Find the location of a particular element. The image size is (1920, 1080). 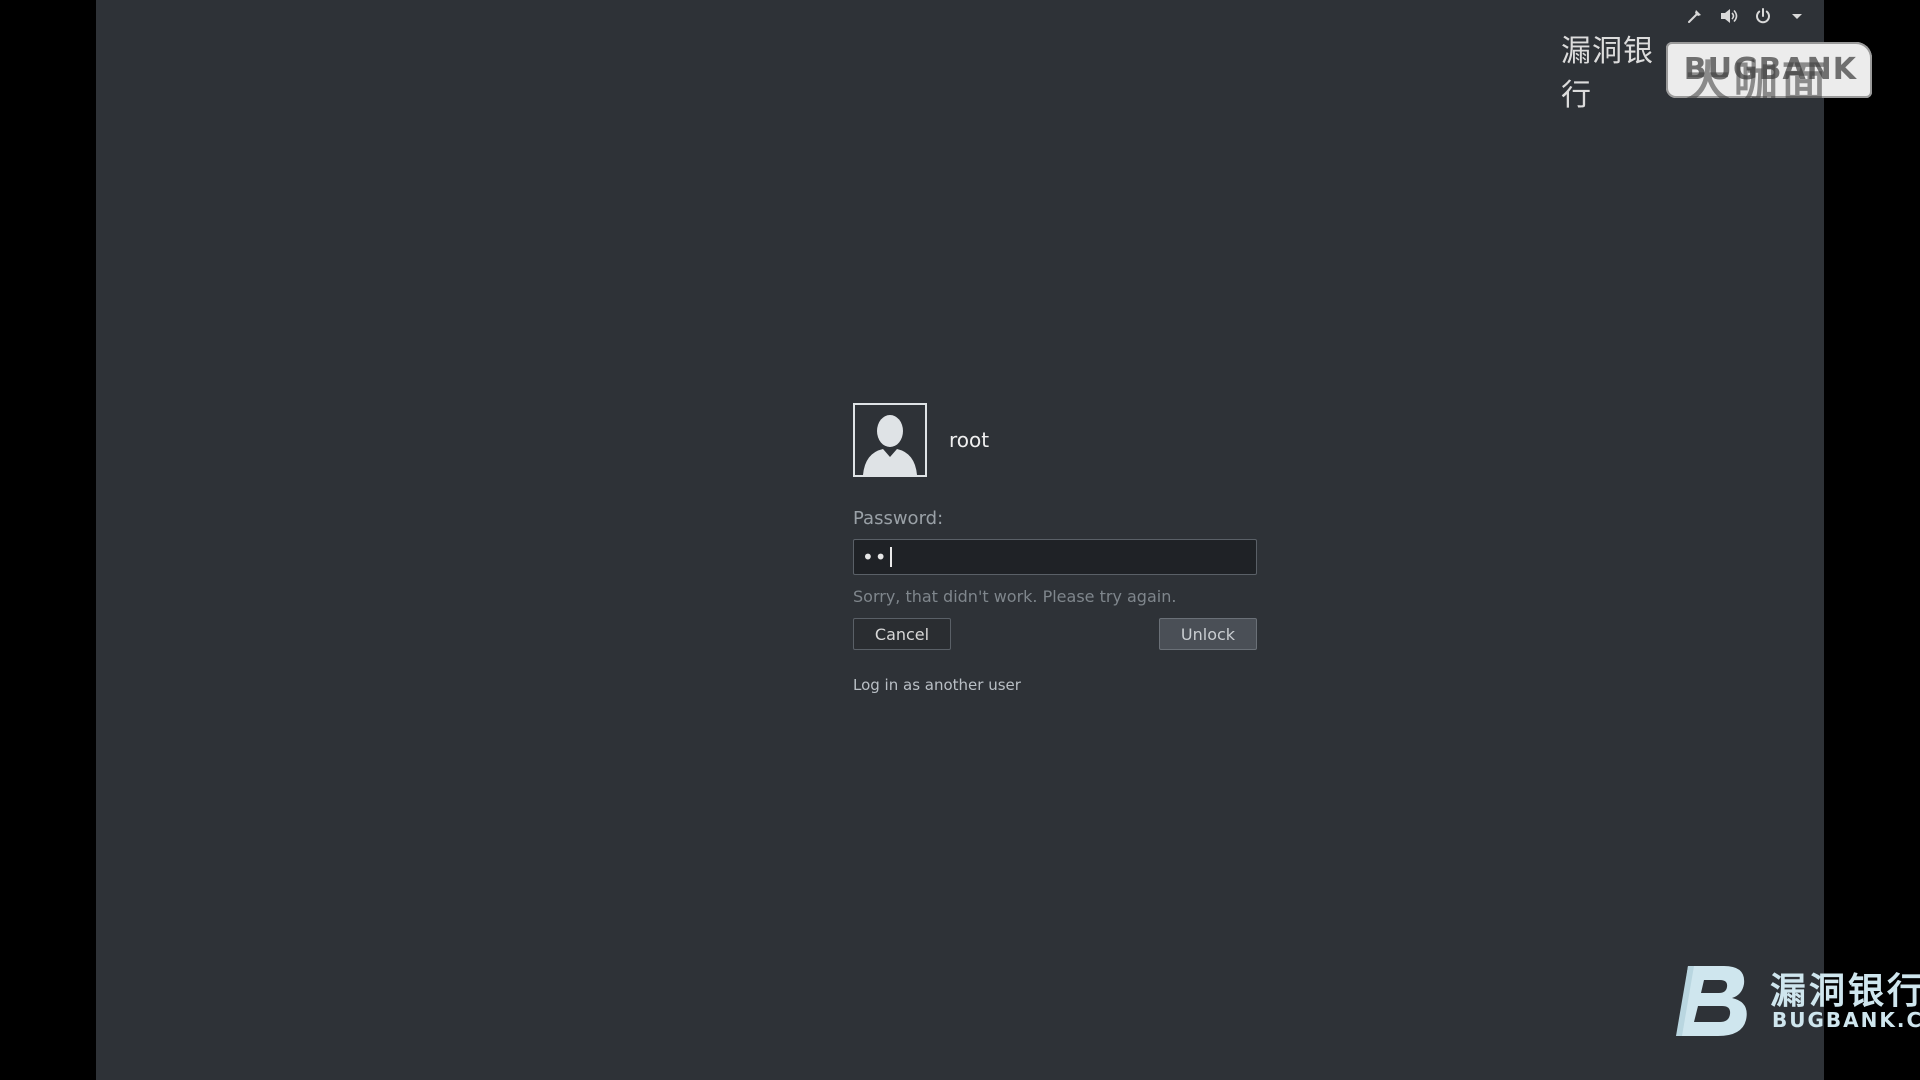

username: root is located at coordinates (969, 440).